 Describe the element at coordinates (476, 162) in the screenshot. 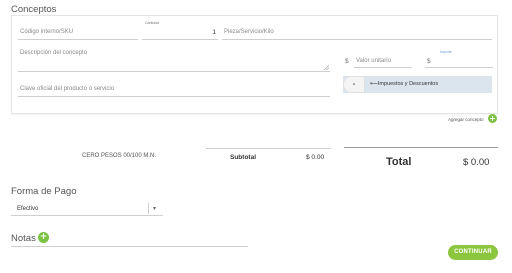

I see `total-value: $ 0.00` at that location.